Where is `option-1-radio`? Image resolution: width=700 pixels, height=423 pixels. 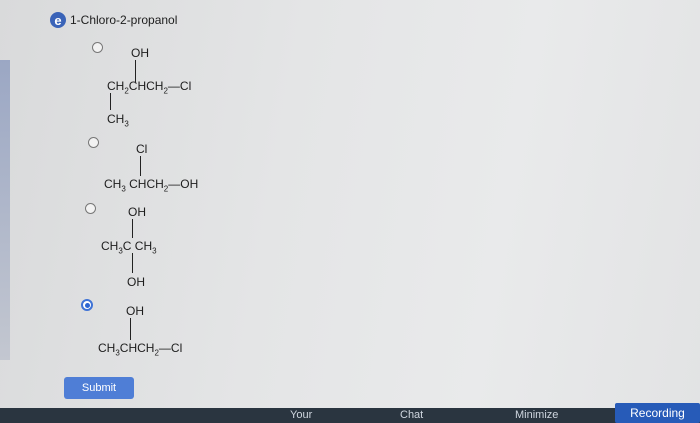
option-1-radio is located at coordinates (97, 47).